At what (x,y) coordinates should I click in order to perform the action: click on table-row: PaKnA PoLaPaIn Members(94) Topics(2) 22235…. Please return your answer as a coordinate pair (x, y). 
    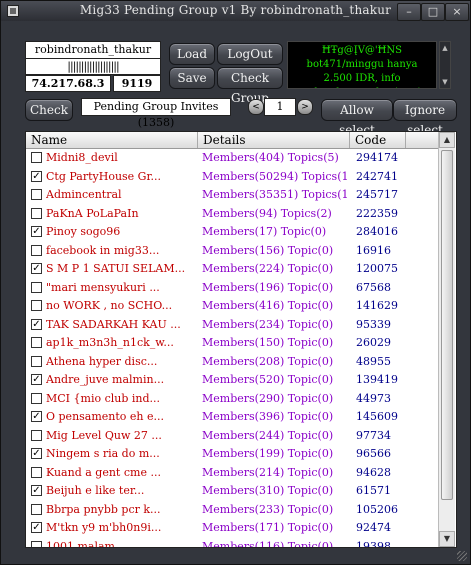
    Looking at the image, I should click on (232, 214).